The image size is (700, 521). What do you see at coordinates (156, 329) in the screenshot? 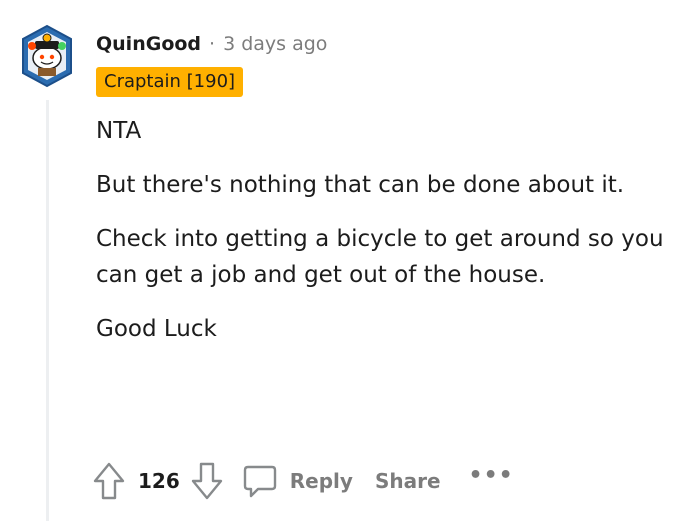
I see `comment-paragraph: Good Luck` at bounding box center [156, 329].